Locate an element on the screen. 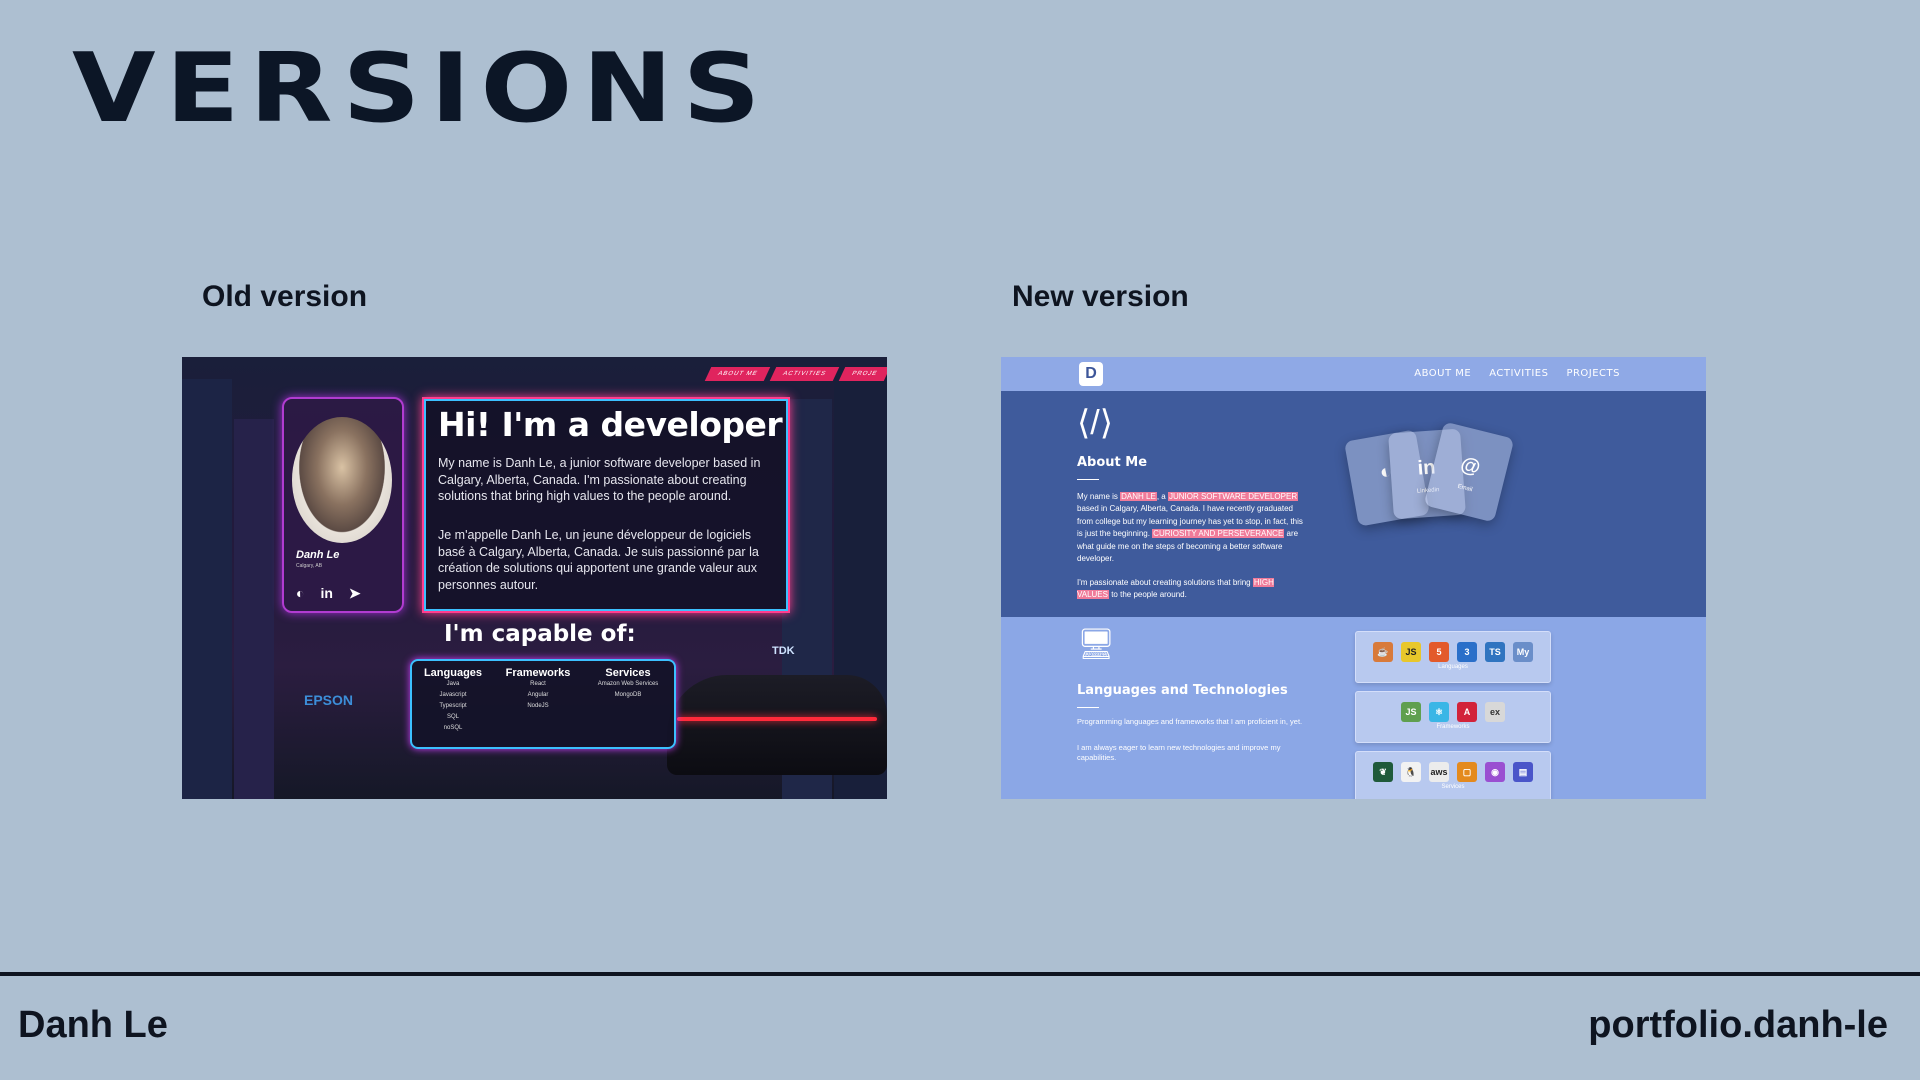  nodejs-icon: JS is located at coordinates (1411, 712).